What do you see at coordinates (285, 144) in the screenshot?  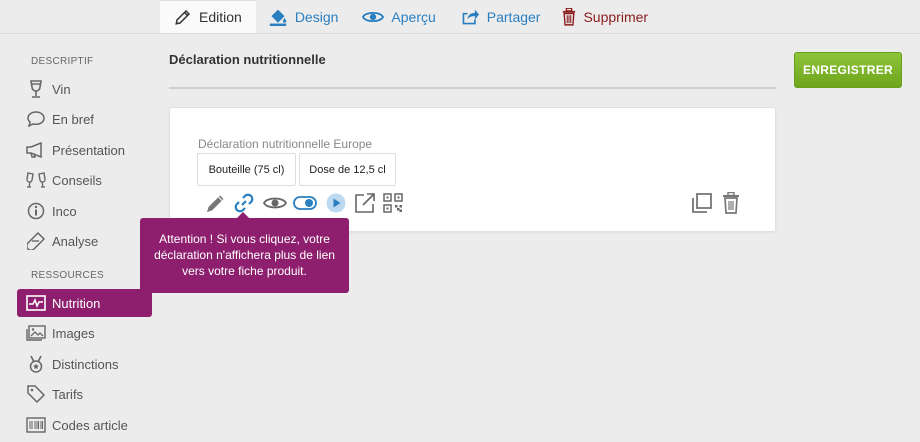 I see `card-label: Déclaration nutritionnelle Europe` at bounding box center [285, 144].